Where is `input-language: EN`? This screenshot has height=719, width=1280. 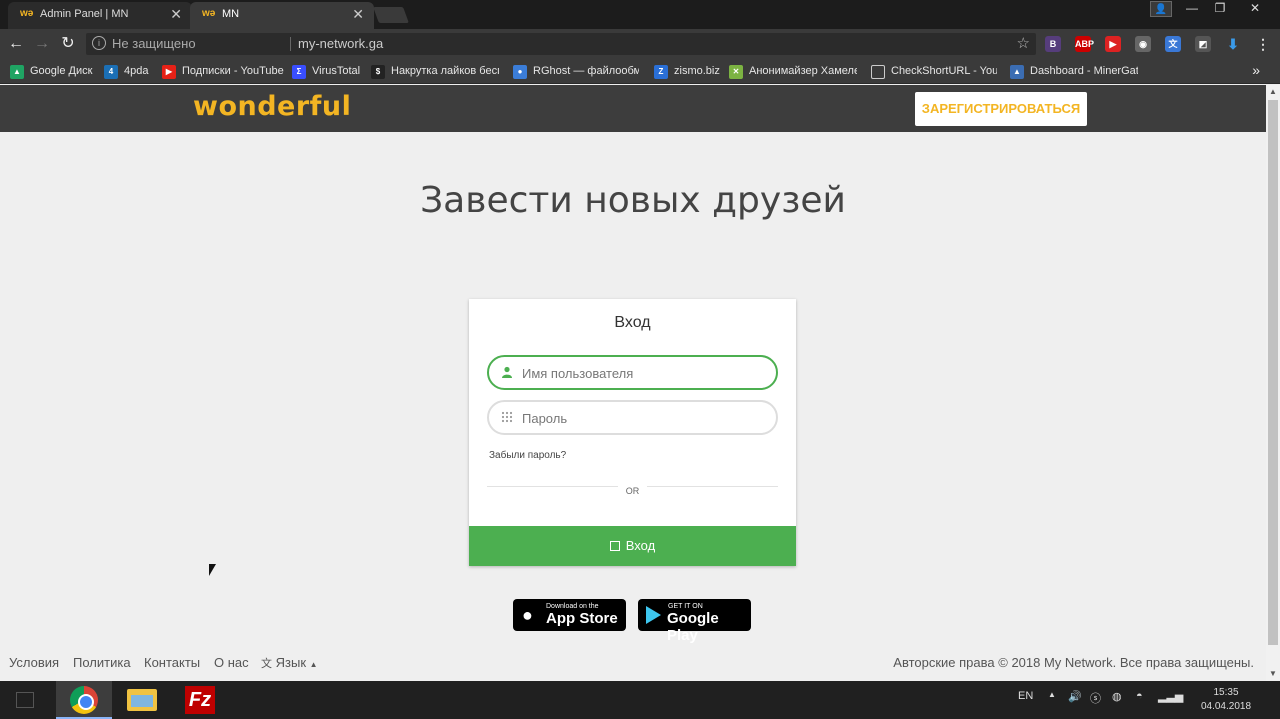
input-language: EN is located at coordinates (1025, 696).